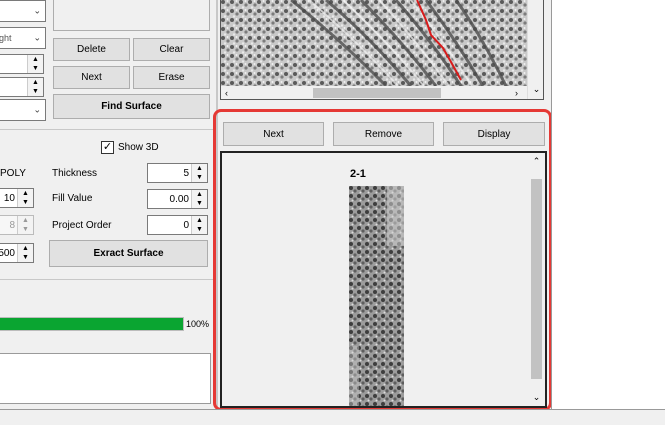 The image size is (665, 425). Describe the element at coordinates (128, 253) in the screenshot. I see `extract-surface-button: Exract Surface` at that location.